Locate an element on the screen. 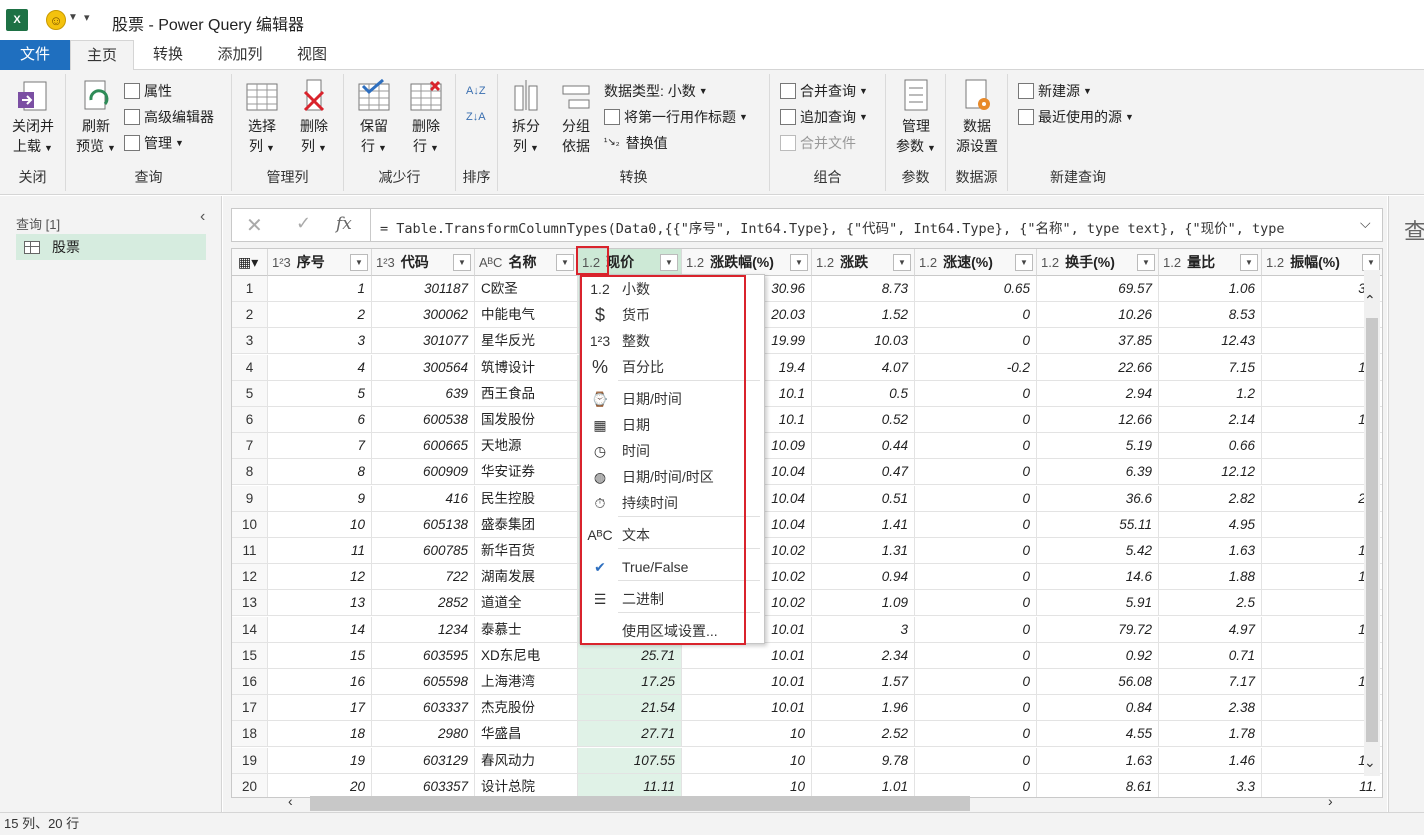 Image resolution: width=1424 pixels, height=835 pixels. column-header: 1.2 涨跌 ▼ is located at coordinates (863, 262).